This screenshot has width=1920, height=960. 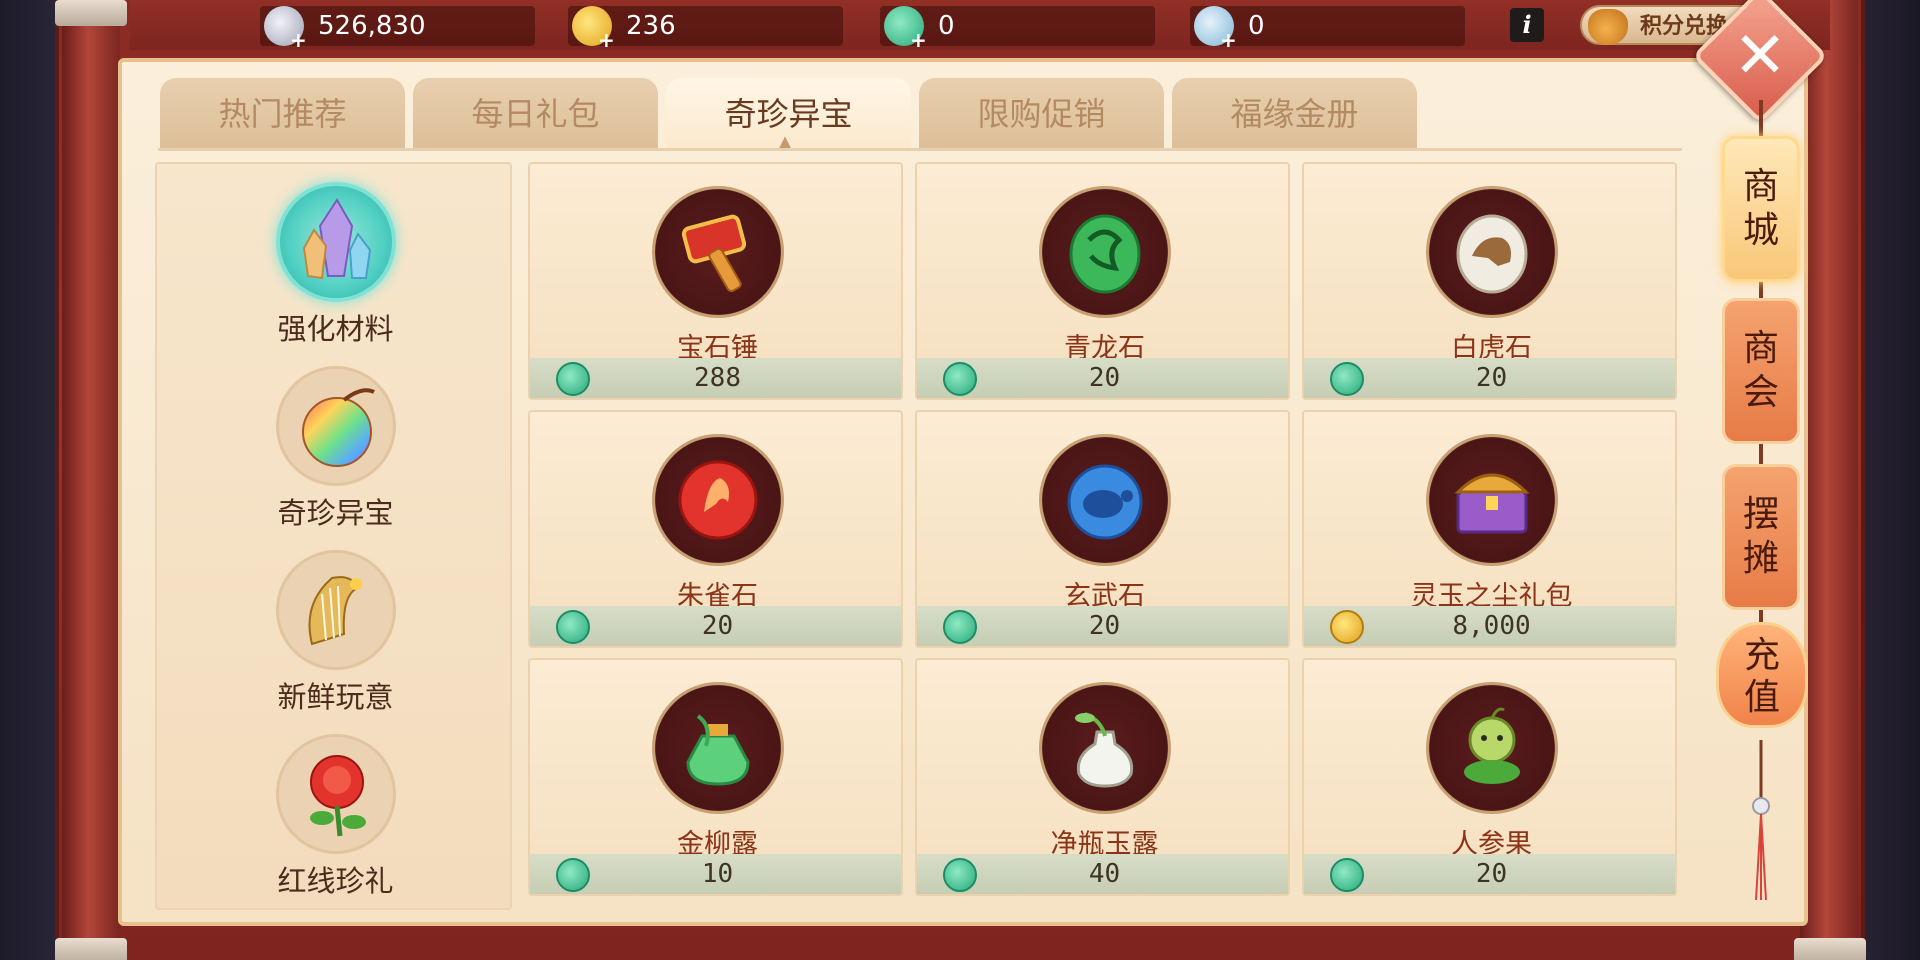 I want to click on currency-gold: + 236, so click(x=705, y=29).